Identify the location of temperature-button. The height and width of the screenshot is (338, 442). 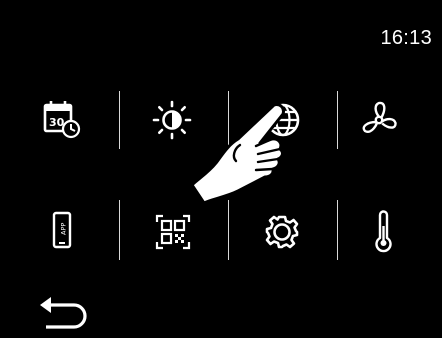
(383, 232).